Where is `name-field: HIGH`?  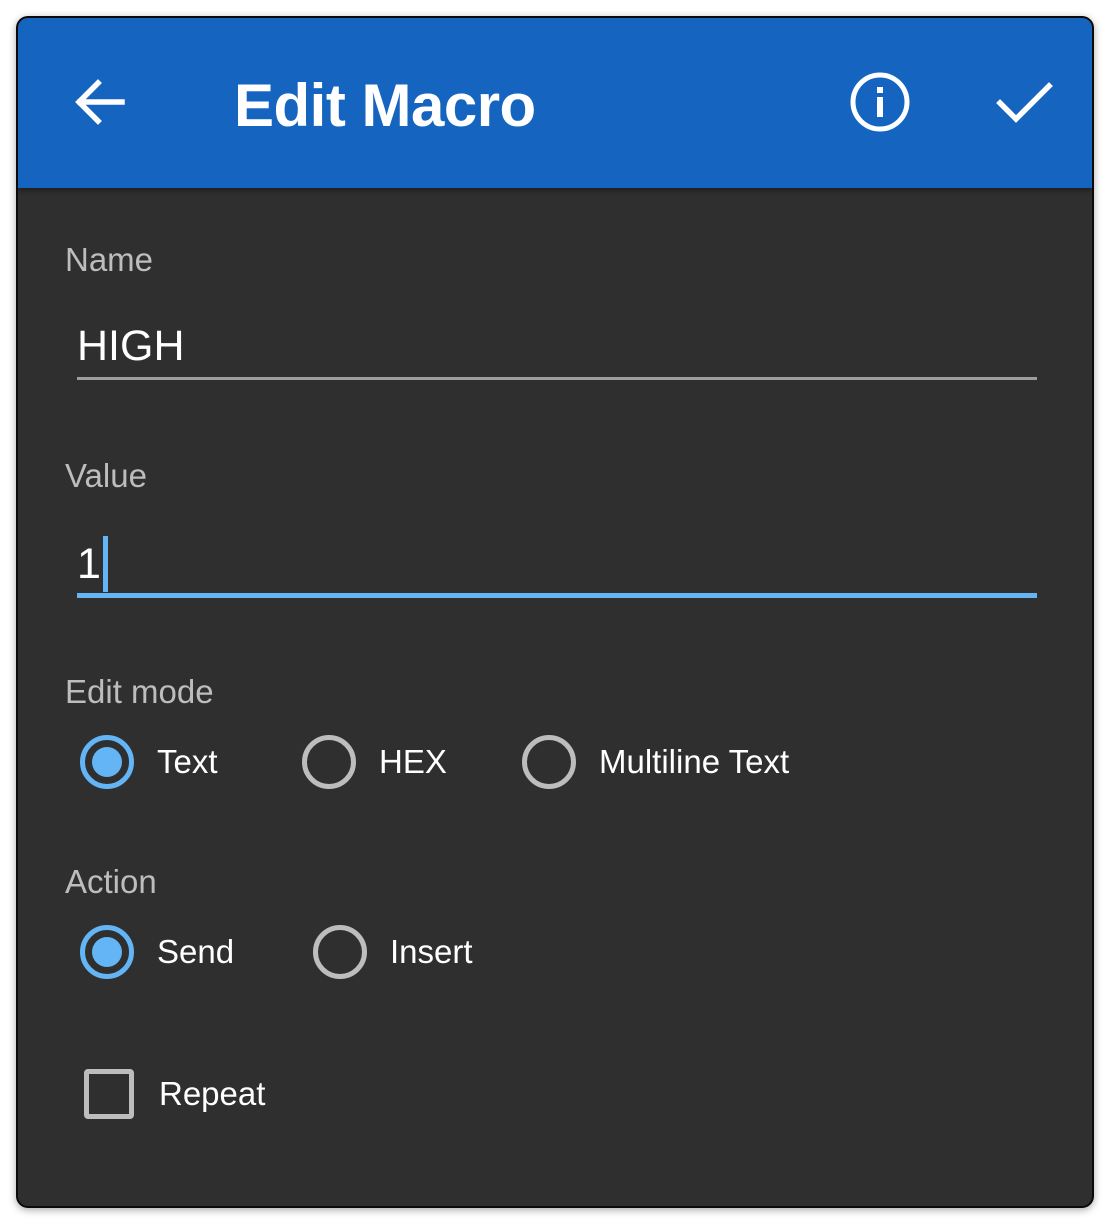 name-field: HIGH is located at coordinates (557, 348).